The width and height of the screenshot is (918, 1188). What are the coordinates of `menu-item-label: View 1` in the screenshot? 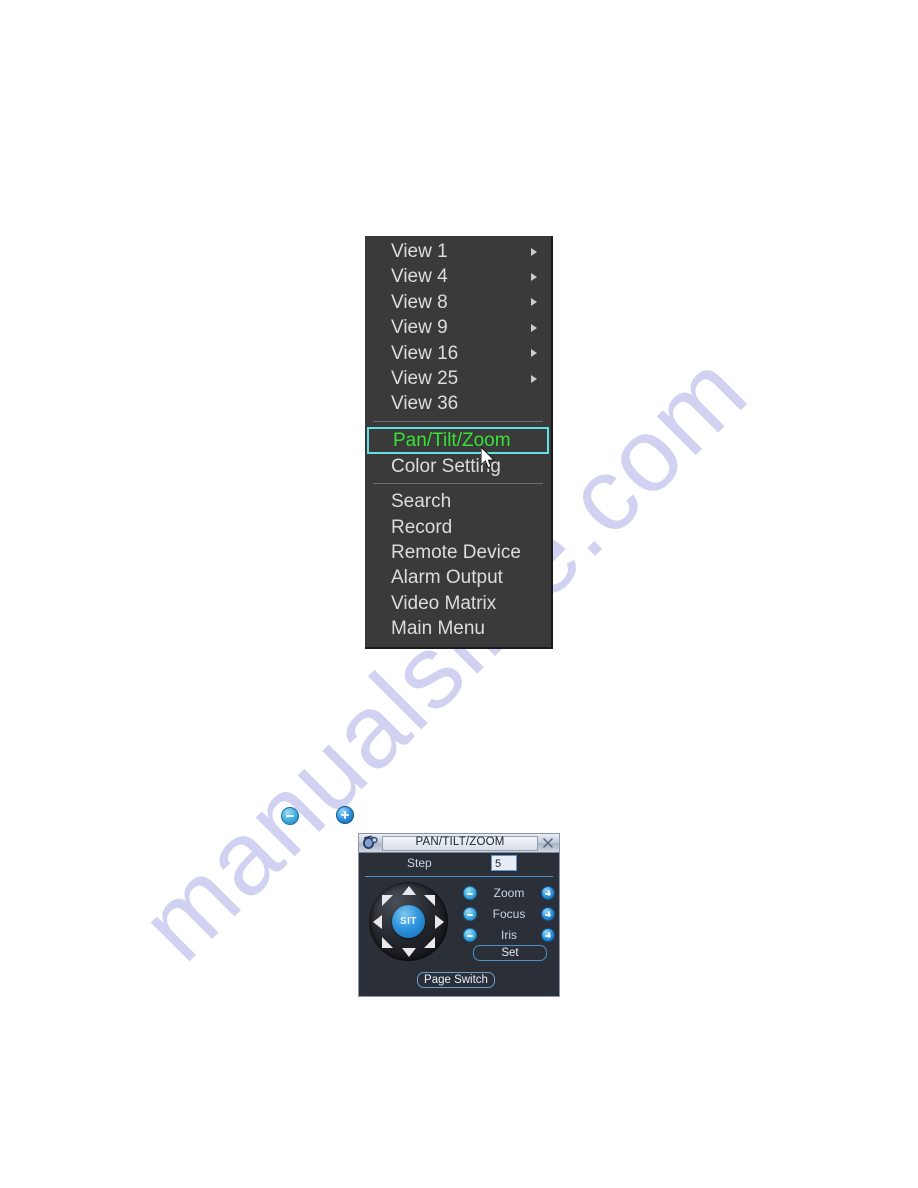 It's located at (419, 251).